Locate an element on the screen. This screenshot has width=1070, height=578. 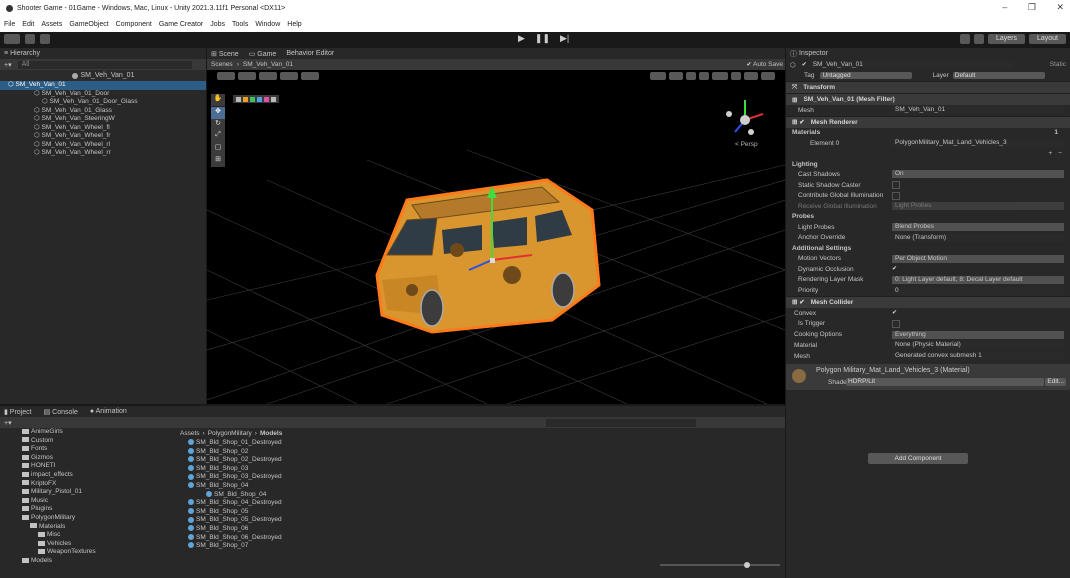
menu-item-assets: Assets is located at coordinates (51, 24).